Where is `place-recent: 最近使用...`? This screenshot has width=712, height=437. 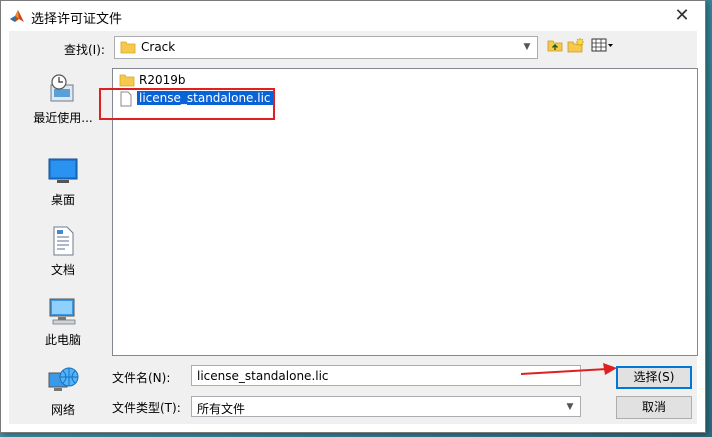
place-recent: 最近使用... is located at coordinates (63, 99).